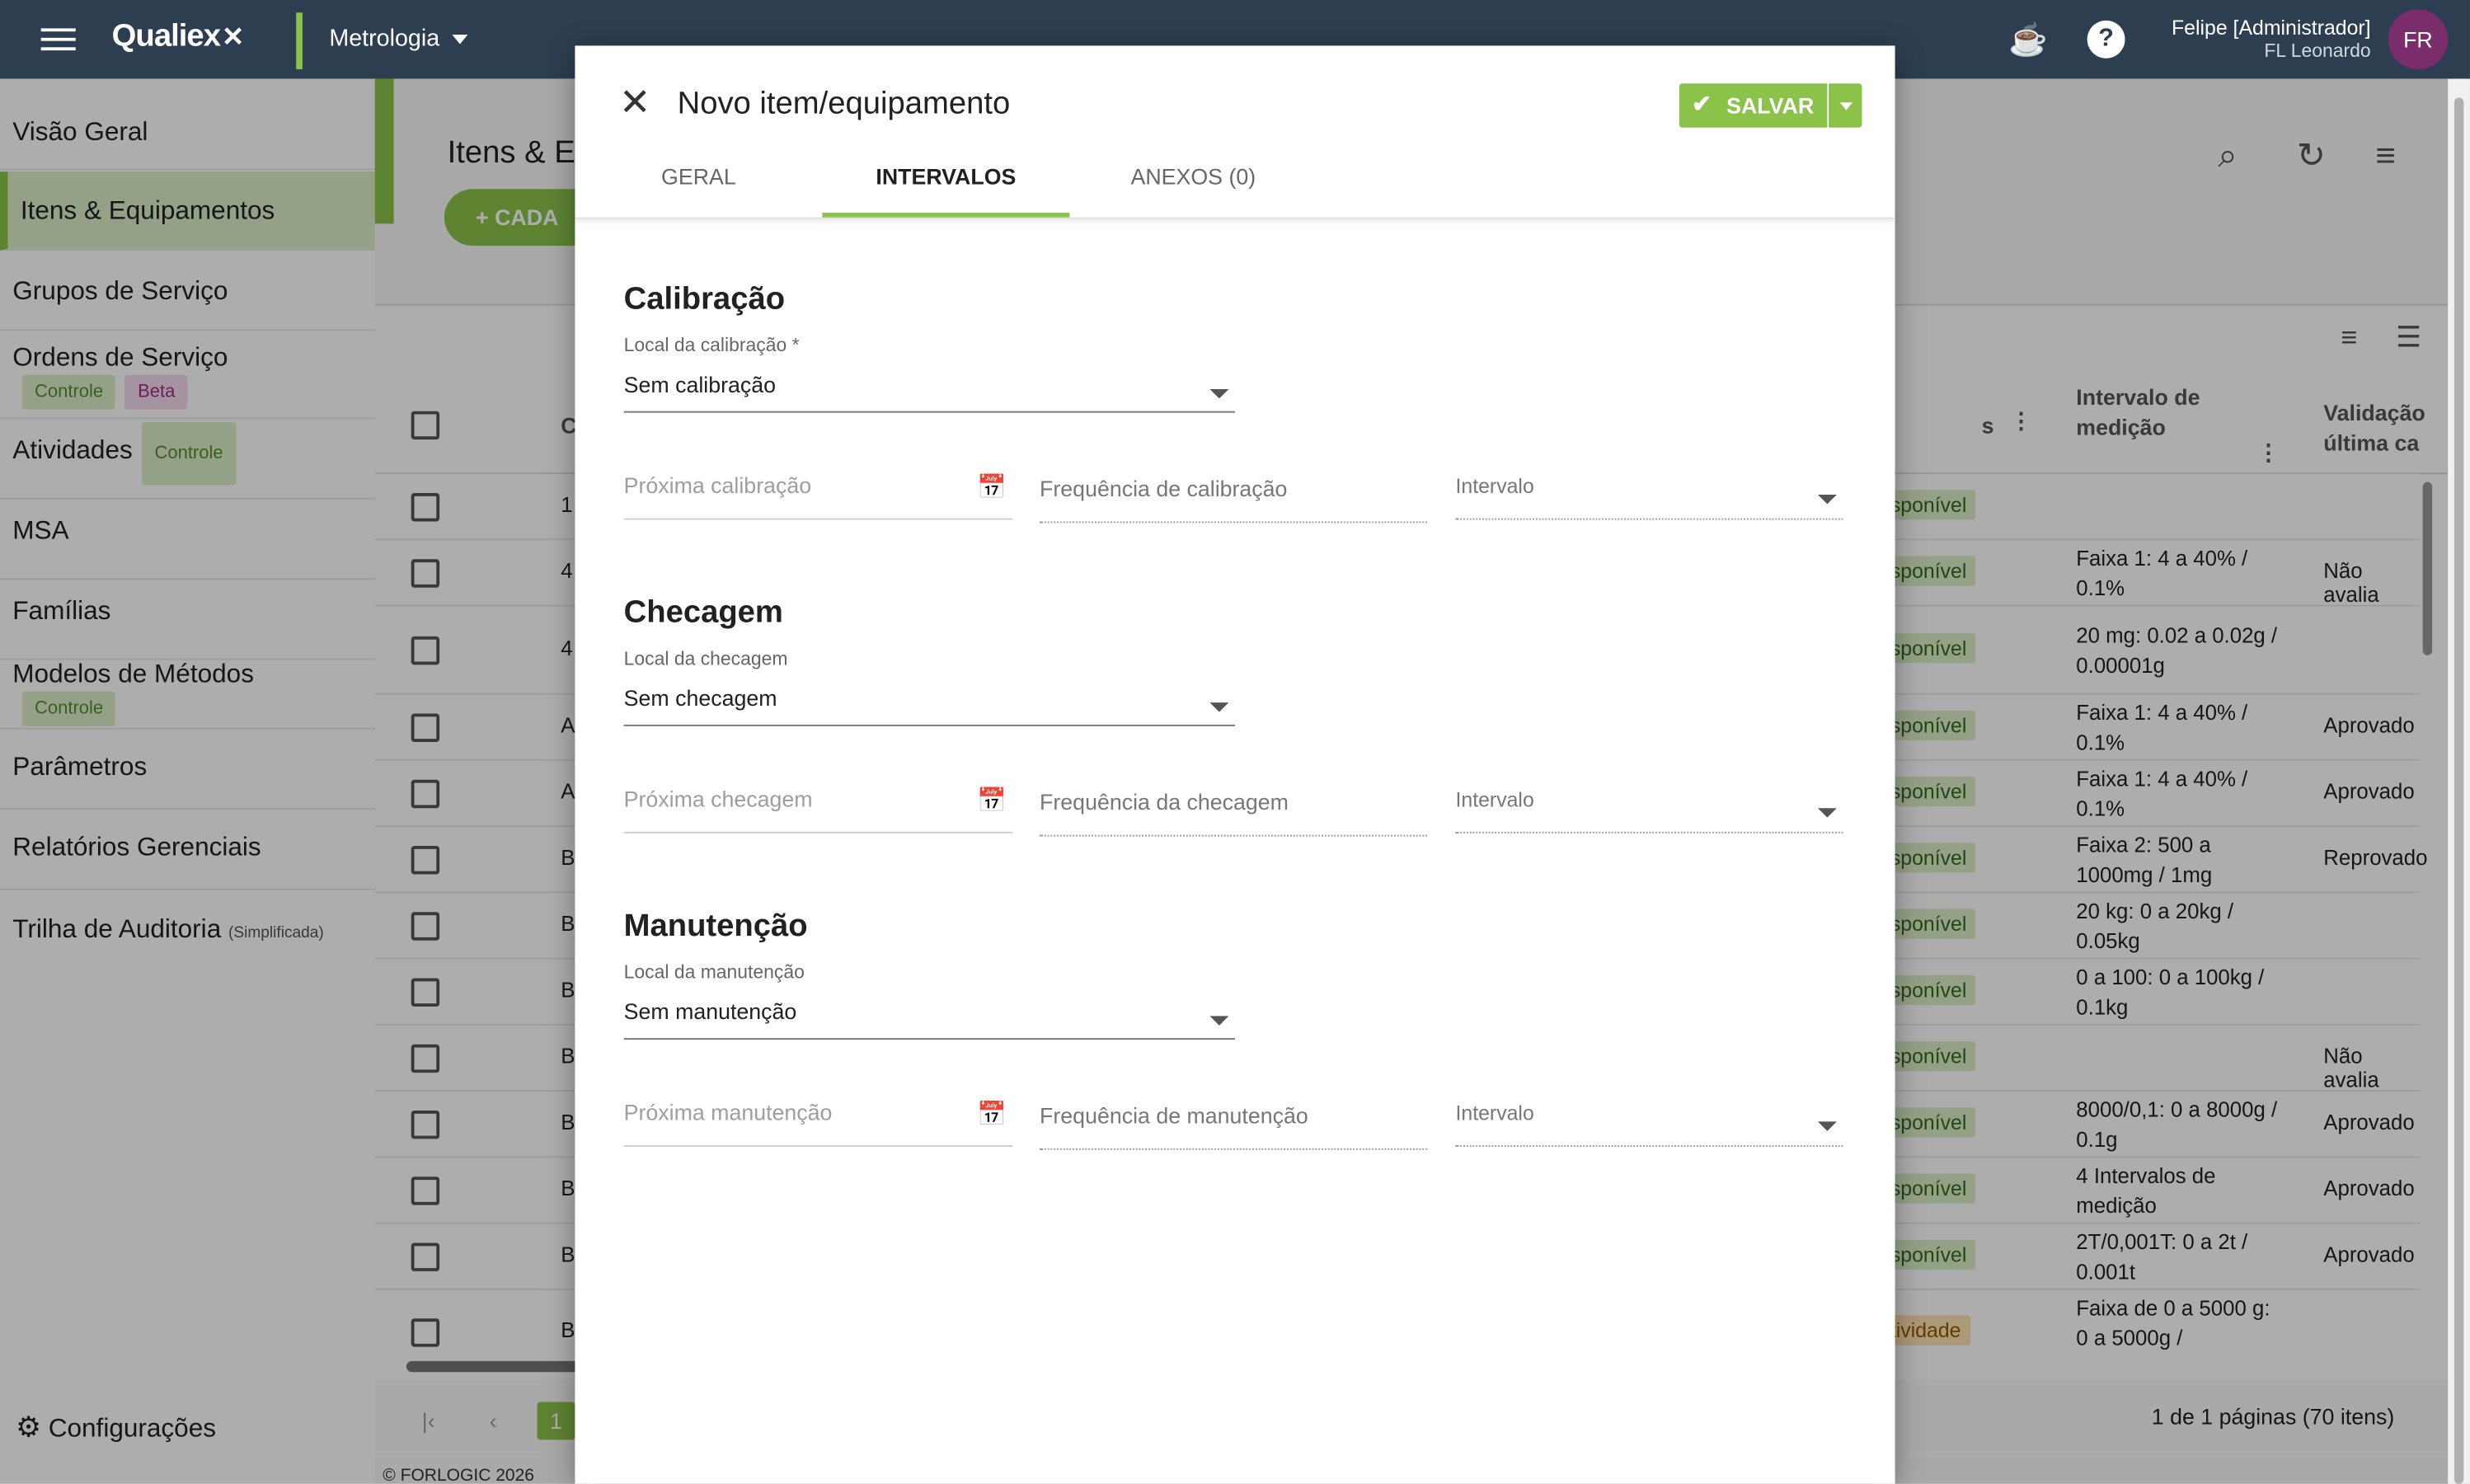 The image size is (2470, 1484). Describe the element at coordinates (818, 496) in the screenshot. I see `next-calibration-date: Próxima calibração 📅` at that location.